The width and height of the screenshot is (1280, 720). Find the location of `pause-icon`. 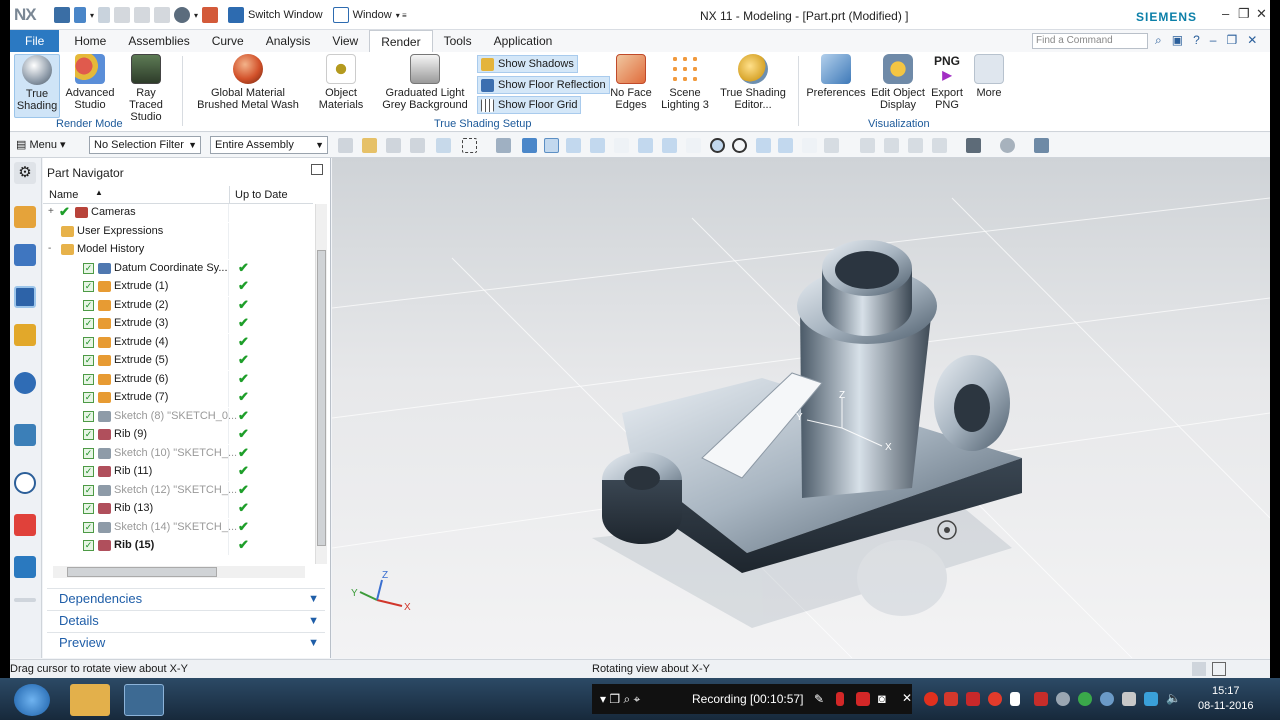

pause-icon is located at coordinates (840, 699).